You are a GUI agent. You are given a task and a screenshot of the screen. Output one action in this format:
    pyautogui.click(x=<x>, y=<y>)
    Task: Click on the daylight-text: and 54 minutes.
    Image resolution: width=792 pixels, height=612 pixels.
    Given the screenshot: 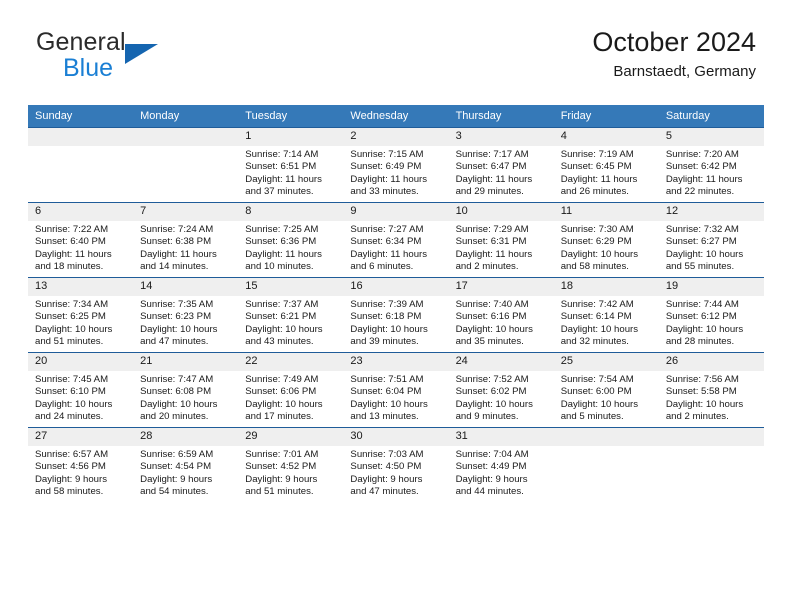 What is the action you would take?
    pyautogui.click(x=174, y=491)
    